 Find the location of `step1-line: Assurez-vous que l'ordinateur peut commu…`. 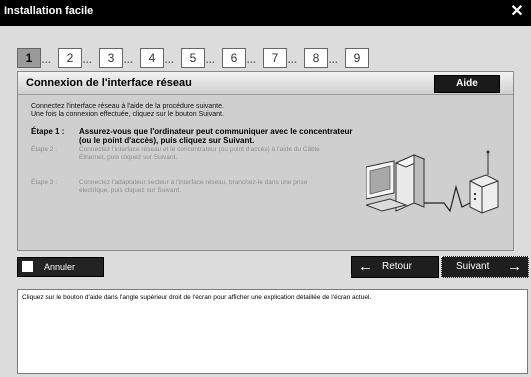

step1-line: Assurez-vous que l'ordinateur peut commu… is located at coordinates (216, 131).